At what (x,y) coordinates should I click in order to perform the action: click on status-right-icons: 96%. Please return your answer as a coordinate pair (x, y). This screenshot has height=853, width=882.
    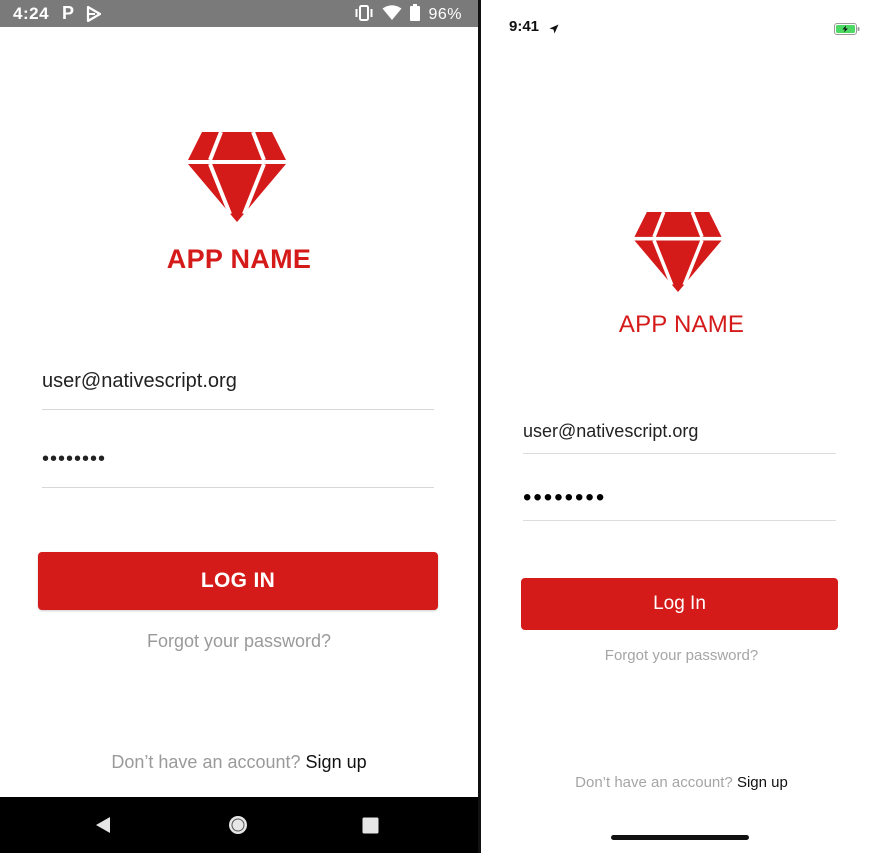
    Looking at the image, I should click on (408, 15).